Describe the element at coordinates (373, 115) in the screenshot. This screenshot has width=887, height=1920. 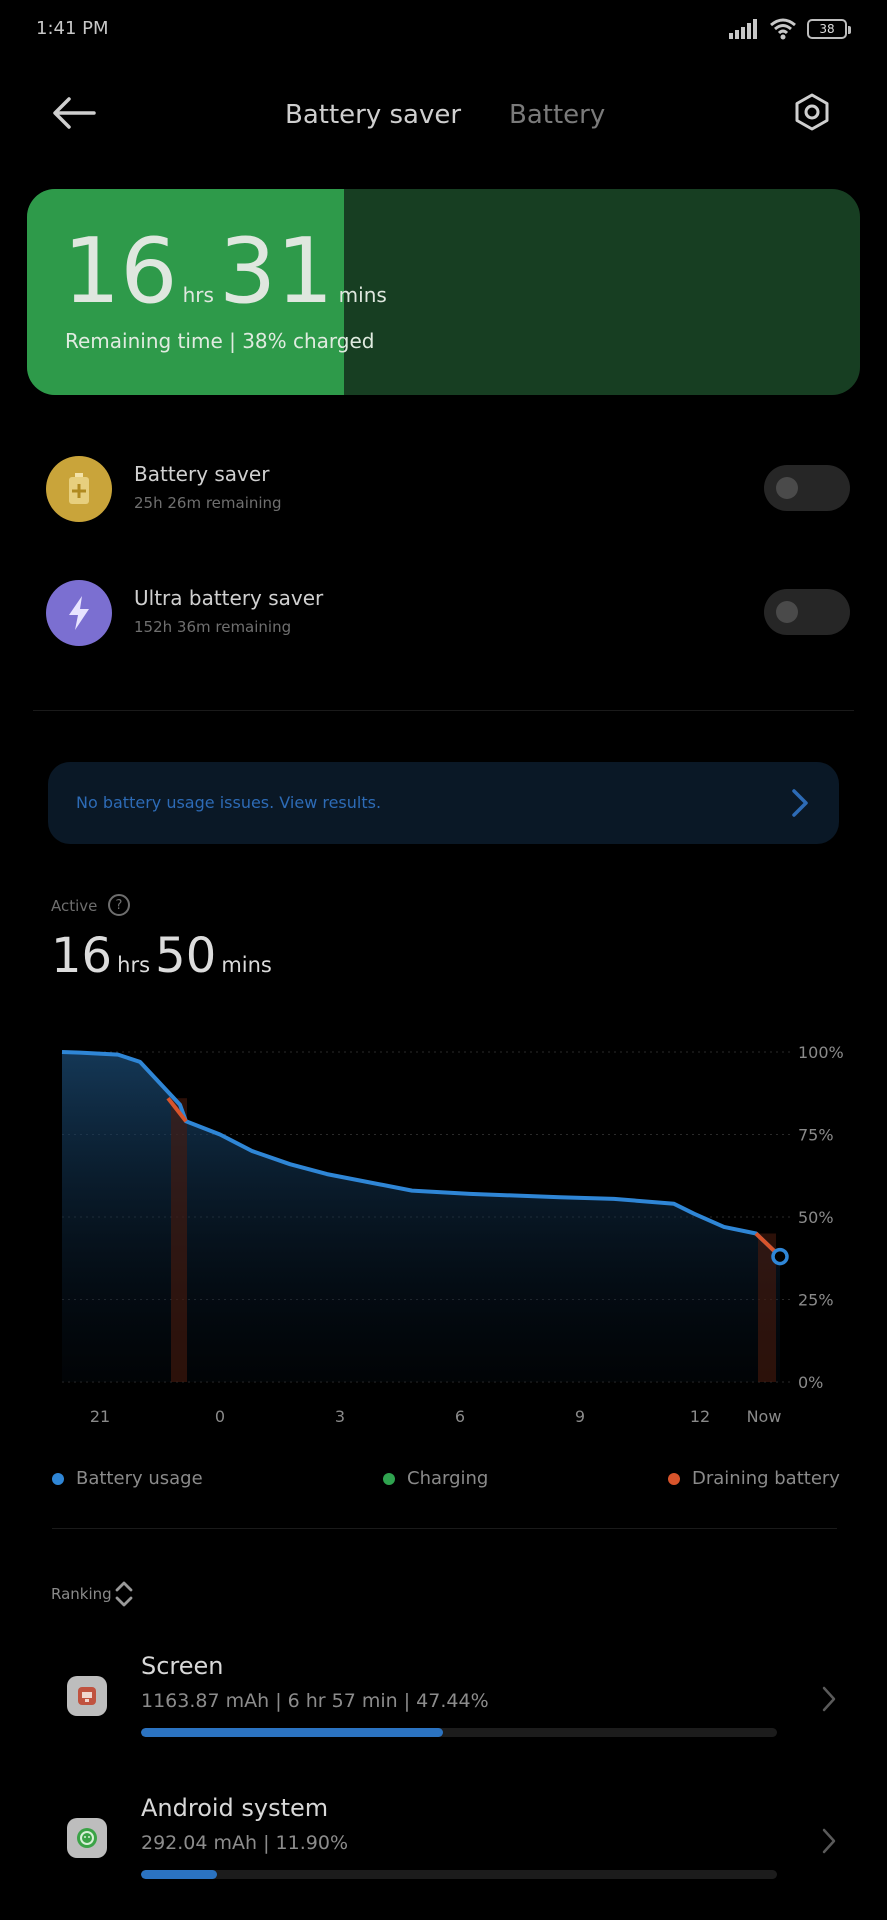
I see `tab-battery-saver: Battery saver` at that location.